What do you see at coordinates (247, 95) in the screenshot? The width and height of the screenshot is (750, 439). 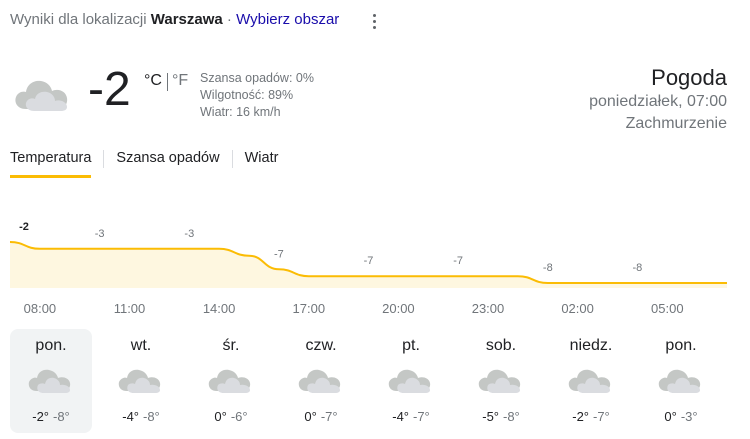 I see `humidity: Wilgotność: 89%` at bounding box center [247, 95].